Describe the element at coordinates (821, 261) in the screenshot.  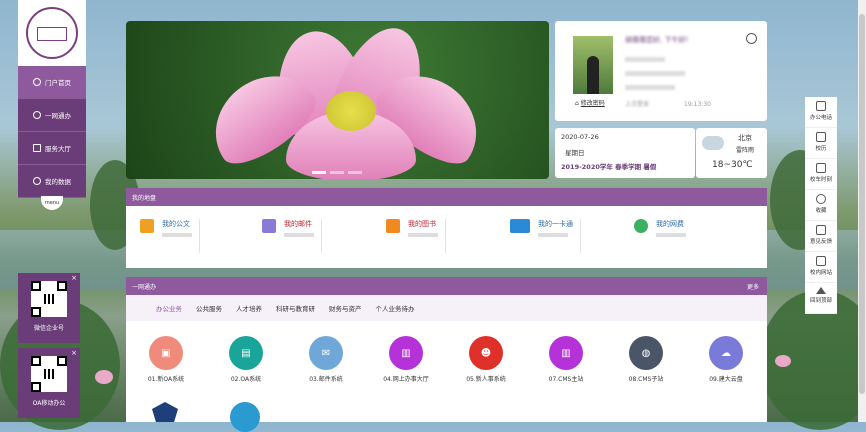
I see `website-icon` at that location.